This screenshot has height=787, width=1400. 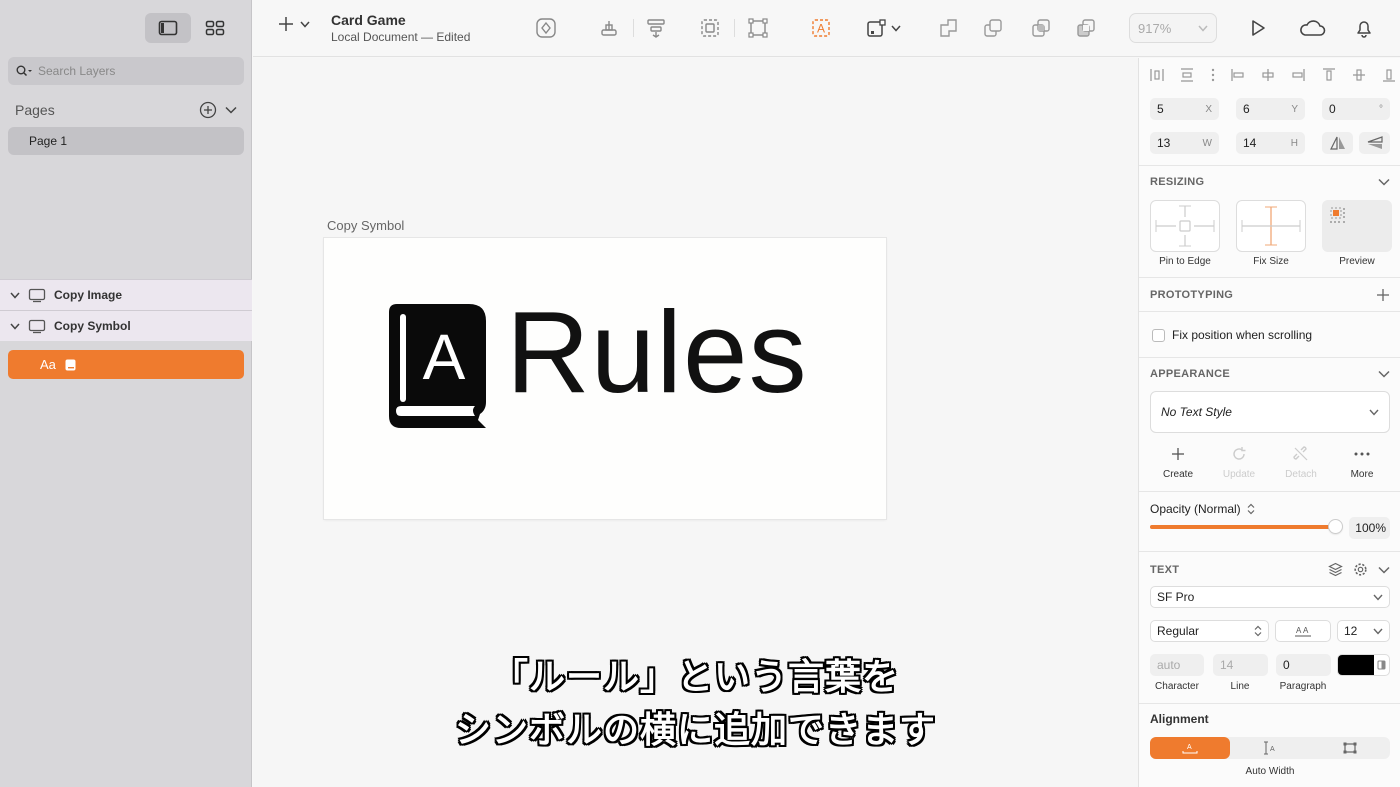 What do you see at coordinates (1270, 374) in the screenshot?
I see `appearance-header: APPEARANCE` at bounding box center [1270, 374].